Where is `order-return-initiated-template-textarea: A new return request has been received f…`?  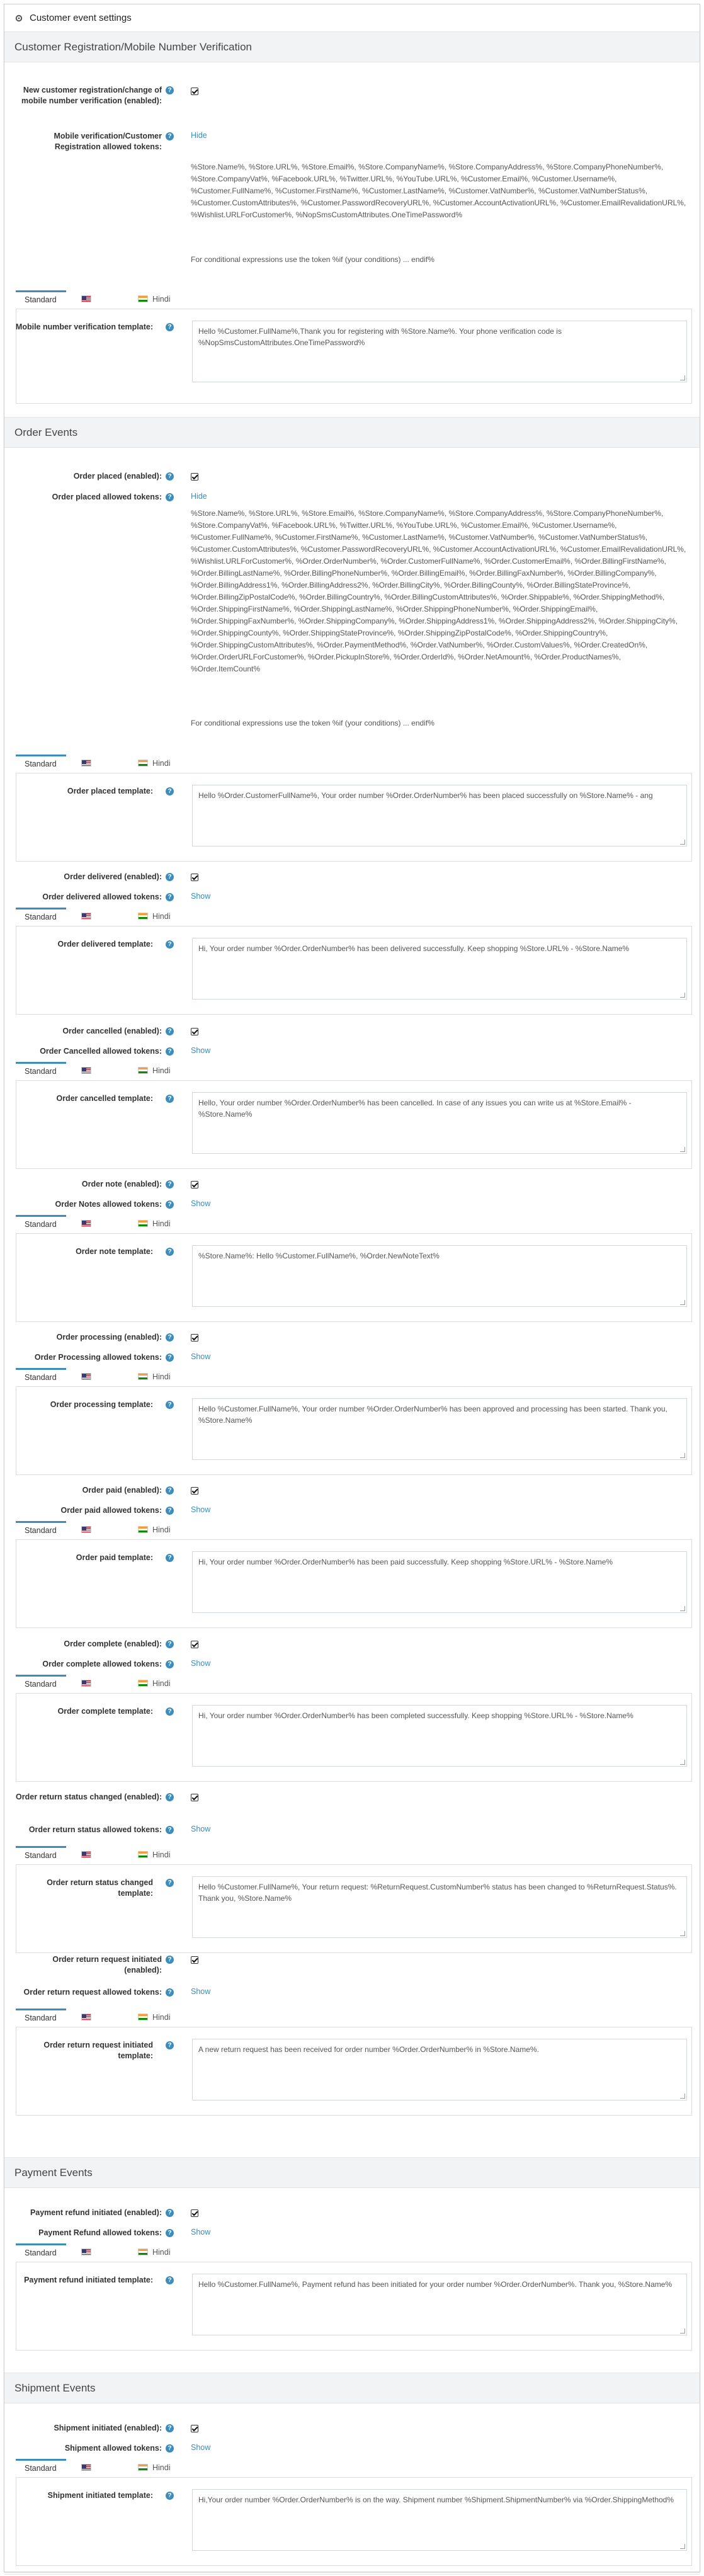
order-return-initiated-template-textarea: A new return request has been received f… is located at coordinates (440, 2069).